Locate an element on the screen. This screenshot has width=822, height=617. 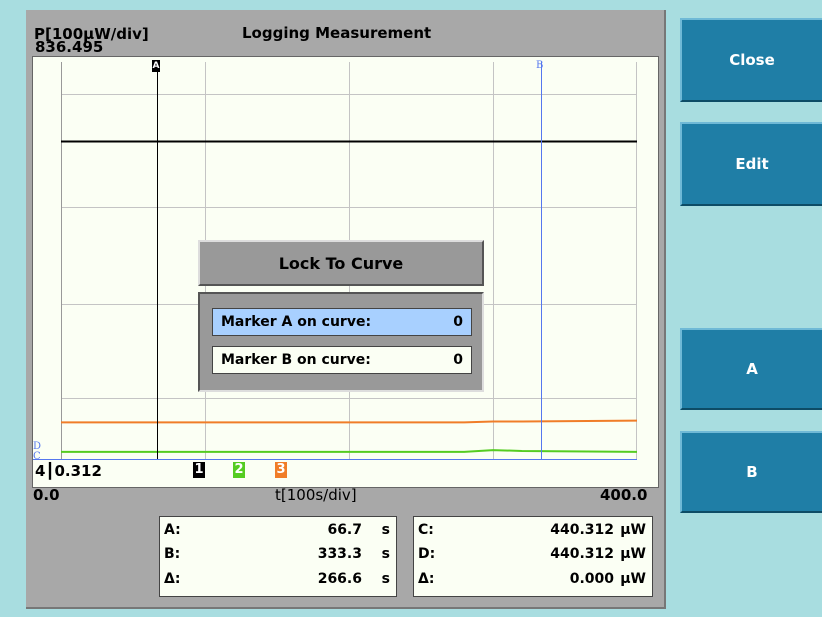
x-max-value: 400.0 is located at coordinates (624, 495).